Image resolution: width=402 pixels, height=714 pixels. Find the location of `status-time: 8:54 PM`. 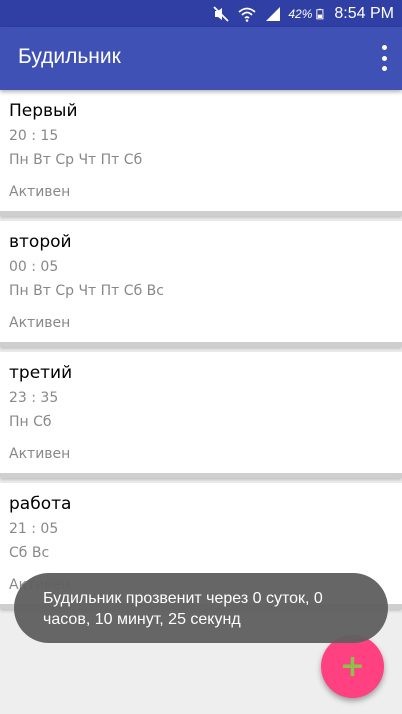

status-time: 8:54 PM is located at coordinates (364, 13).